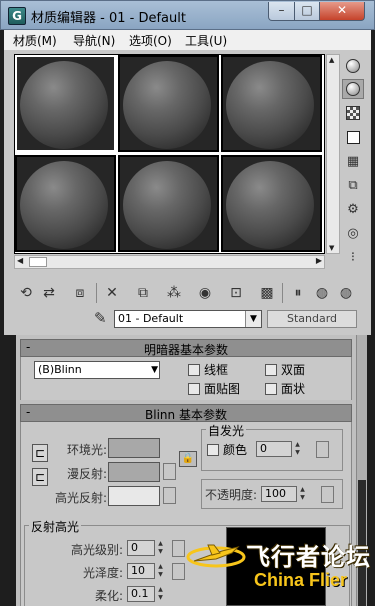 This screenshot has height=606, width=375. Describe the element at coordinates (322, 449) in the screenshot. I see `self-illum-map-button` at that location.